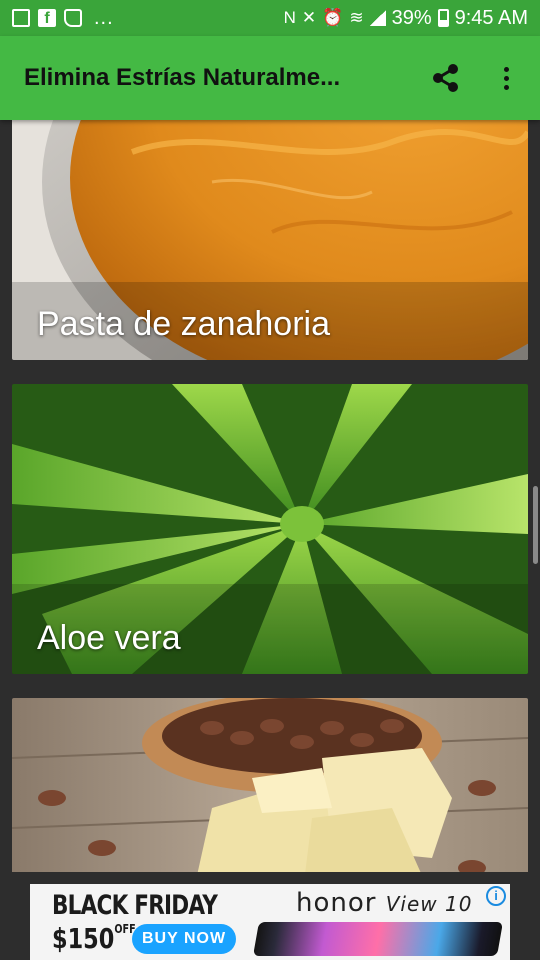 This screenshot has width=540, height=960. Describe the element at coordinates (378, 939) in the screenshot. I see `ad-phone-image` at that location.